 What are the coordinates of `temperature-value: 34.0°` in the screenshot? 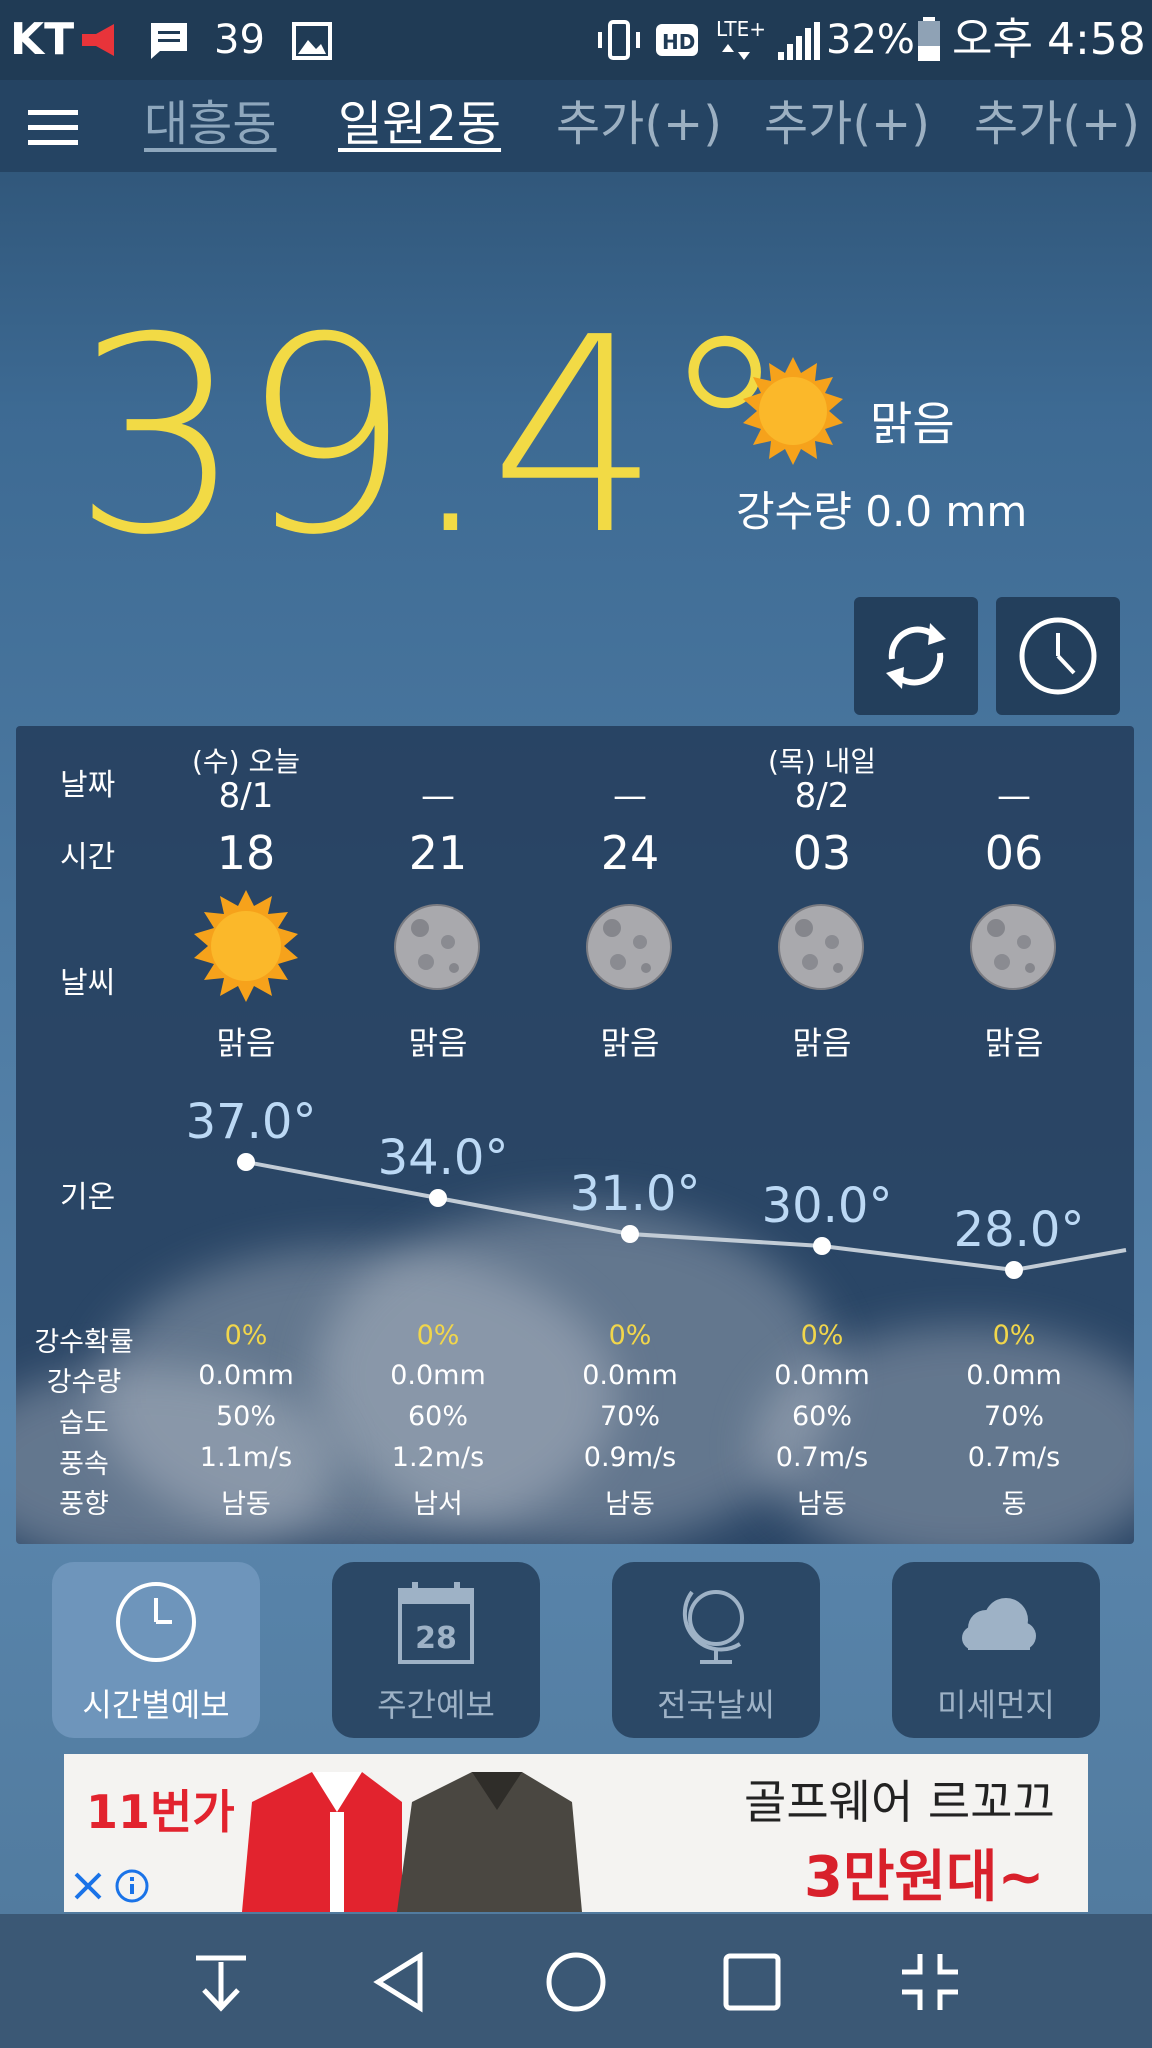 It's located at (443, 1158).